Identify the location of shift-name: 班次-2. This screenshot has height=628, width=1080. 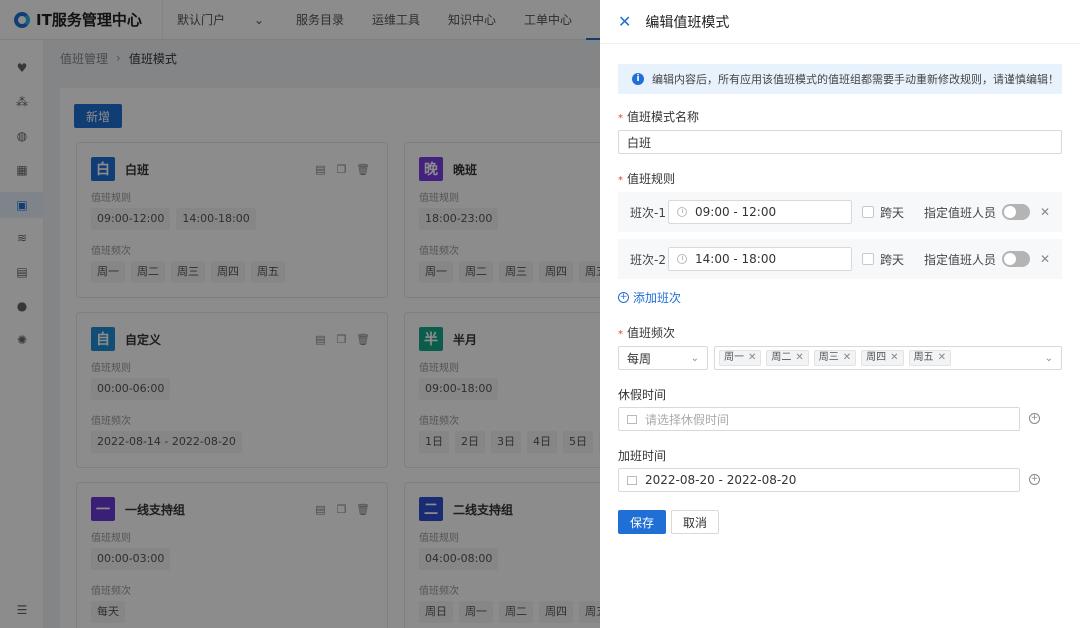
(648, 259).